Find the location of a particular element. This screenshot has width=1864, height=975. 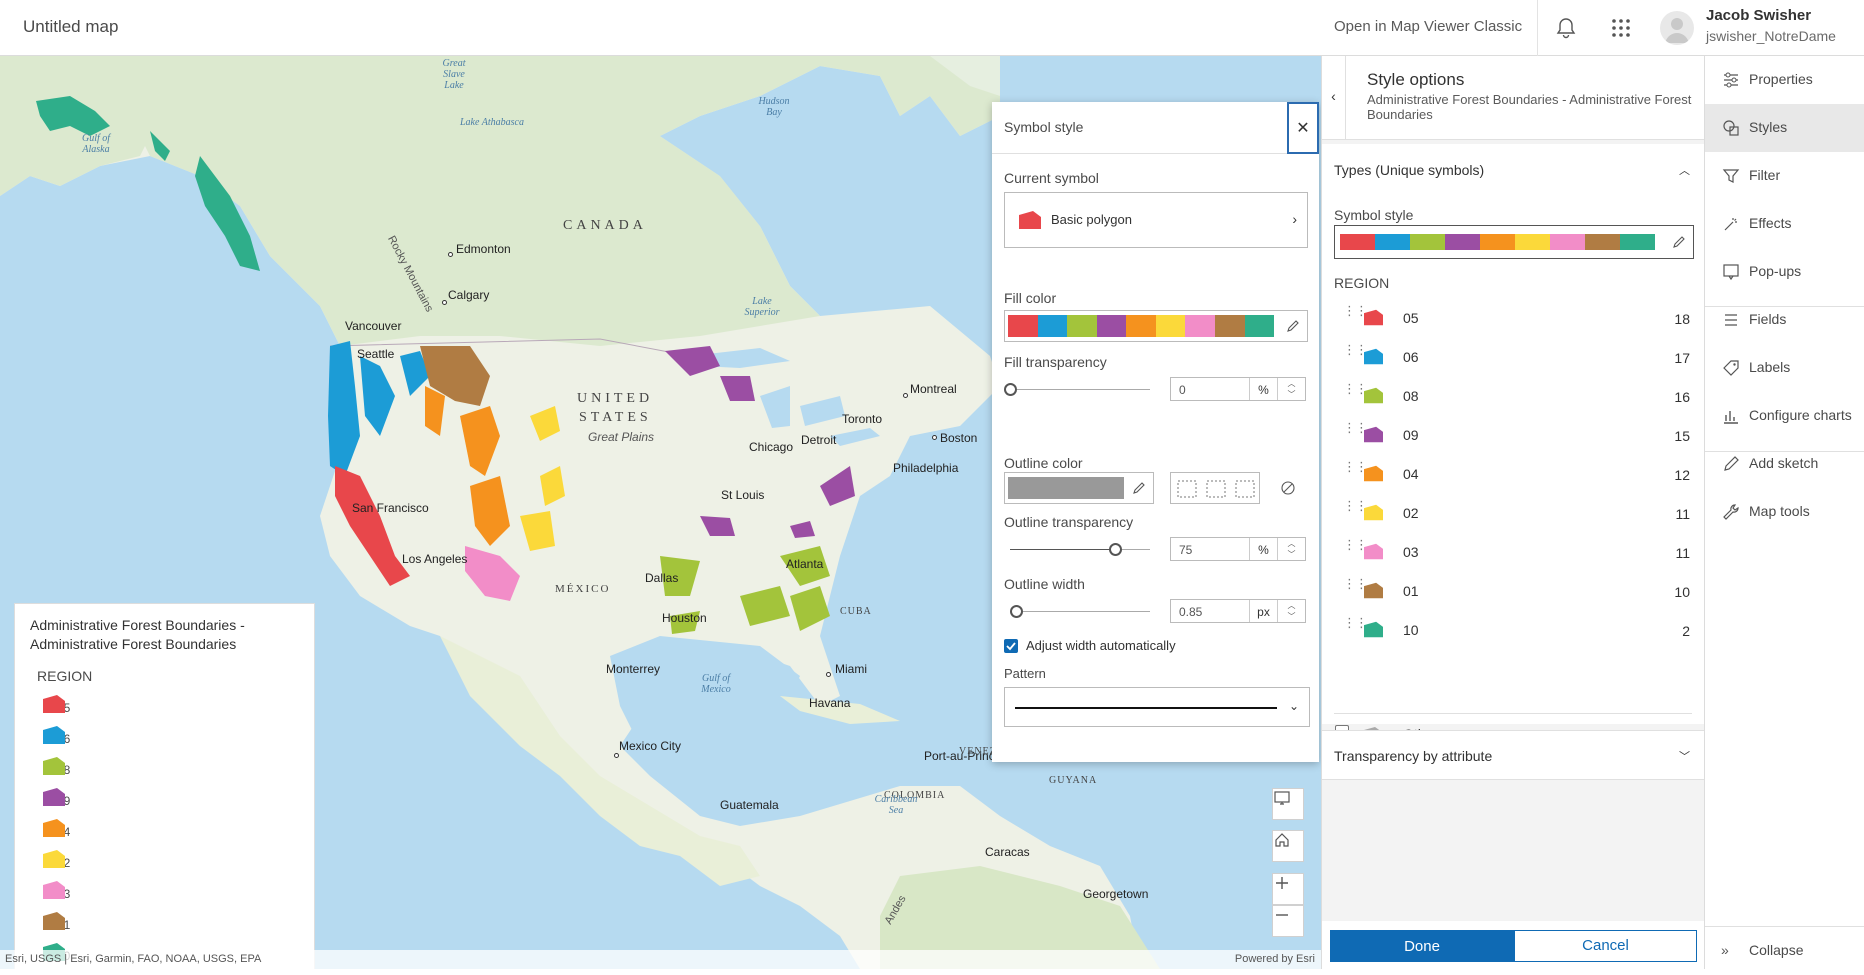

done-button: Done is located at coordinates (1422, 946).